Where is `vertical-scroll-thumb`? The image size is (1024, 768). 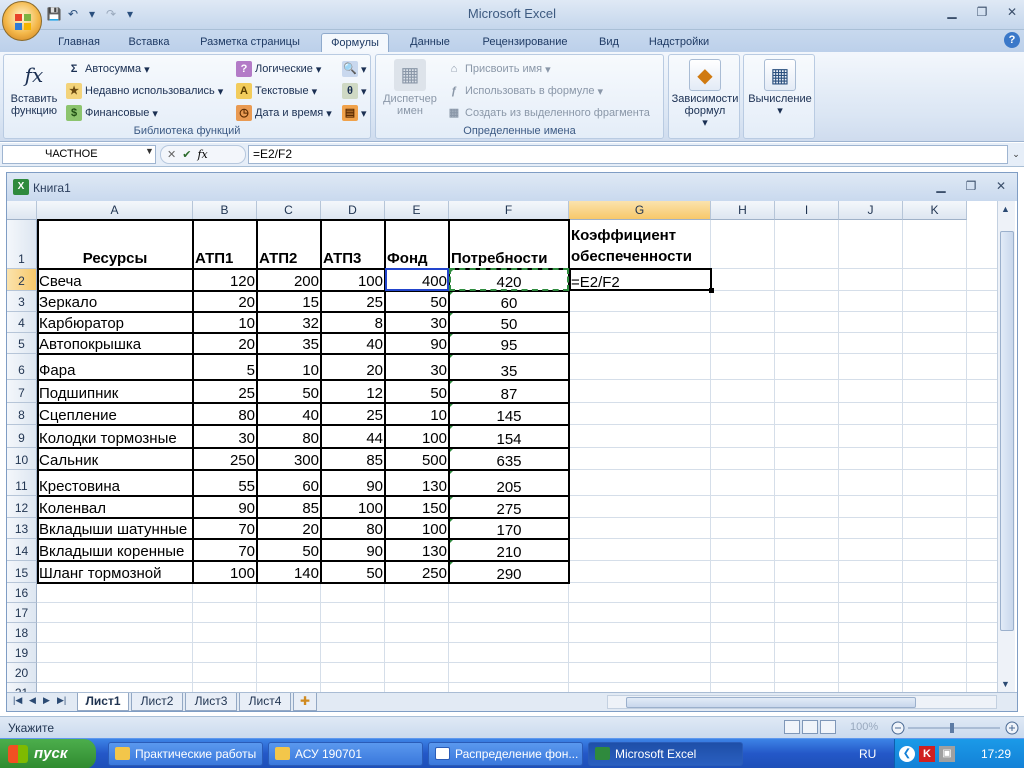
vertical-scroll-thumb is located at coordinates (1007, 431).